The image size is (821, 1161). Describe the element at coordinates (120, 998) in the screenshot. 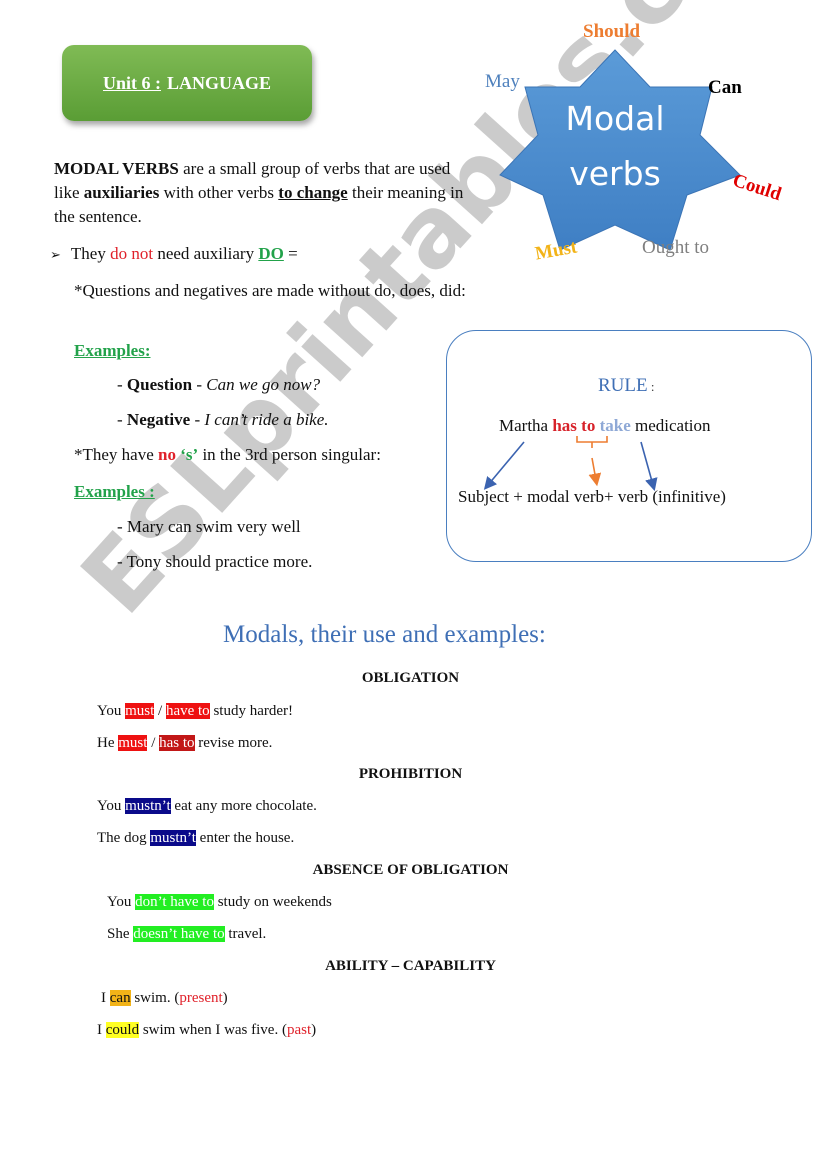

I see `highlight-can: can` at that location.